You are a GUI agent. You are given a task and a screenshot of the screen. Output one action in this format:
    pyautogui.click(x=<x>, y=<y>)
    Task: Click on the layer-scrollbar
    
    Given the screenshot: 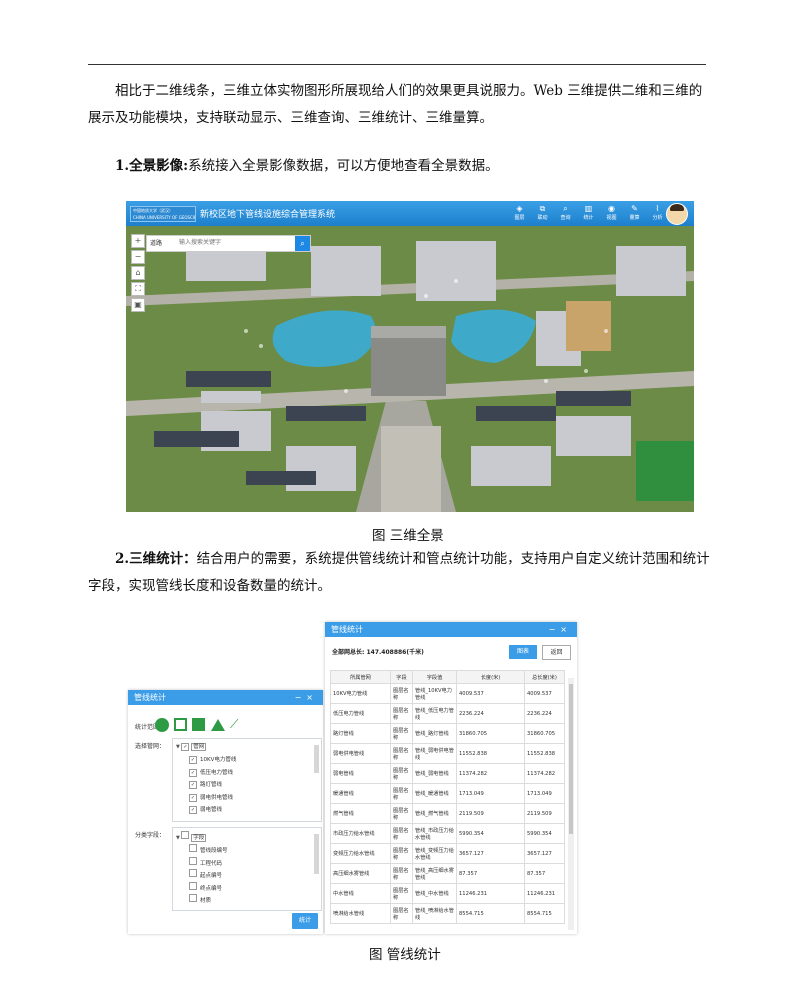 What is the action you would take?
    pyautogui.click(x=316, y=759)
    